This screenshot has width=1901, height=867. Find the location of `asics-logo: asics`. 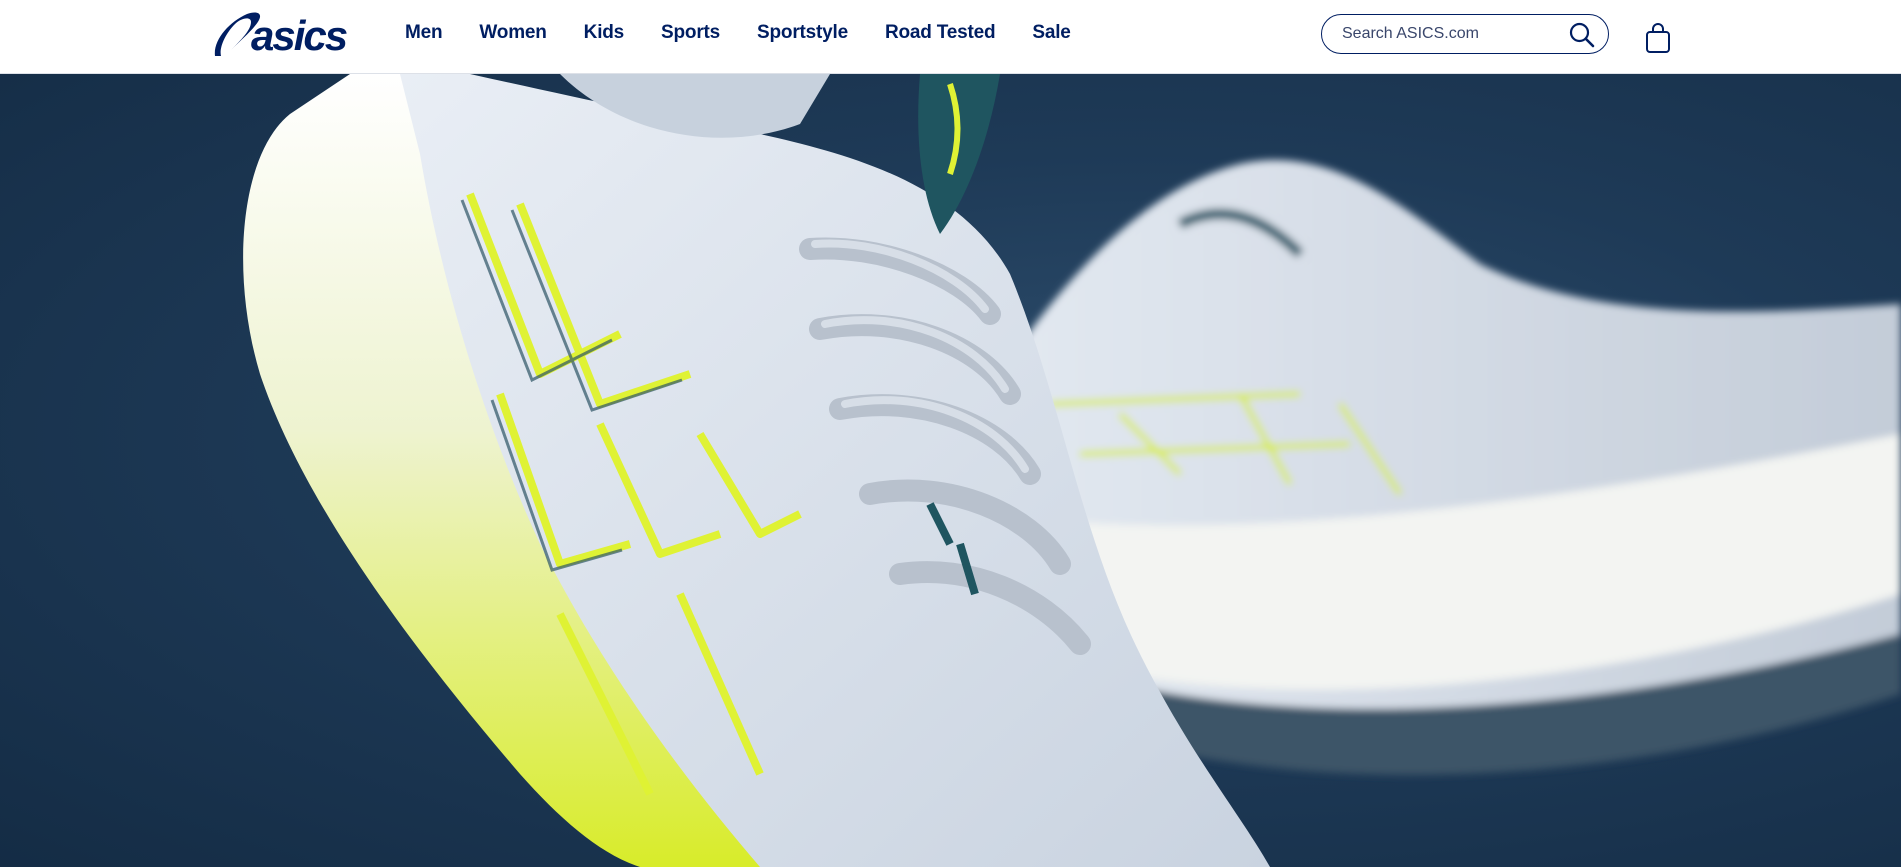

asics-logo: asics is located at coordinates (282, 35).